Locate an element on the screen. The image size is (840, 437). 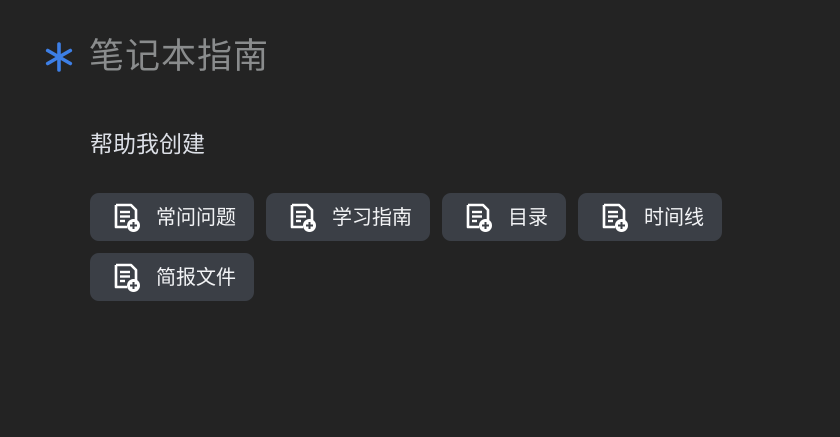
asterisk-icon is located at coordinates (59, 57).